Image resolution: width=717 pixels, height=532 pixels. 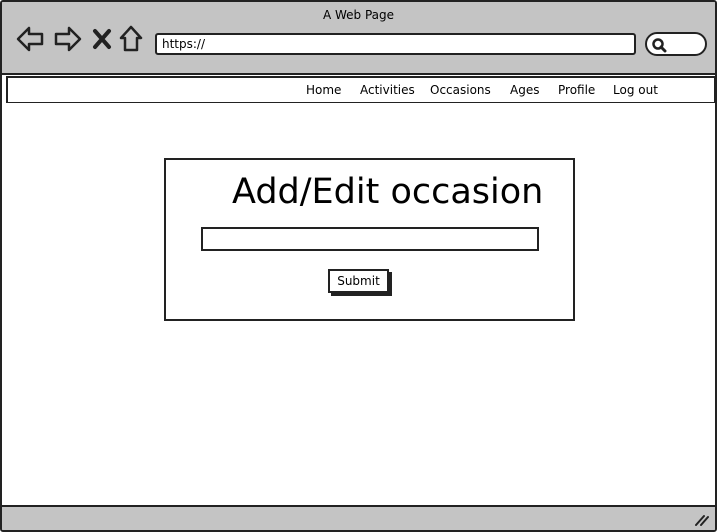 I want to click on window-title: A Web Page, so click(x=358, y=15).